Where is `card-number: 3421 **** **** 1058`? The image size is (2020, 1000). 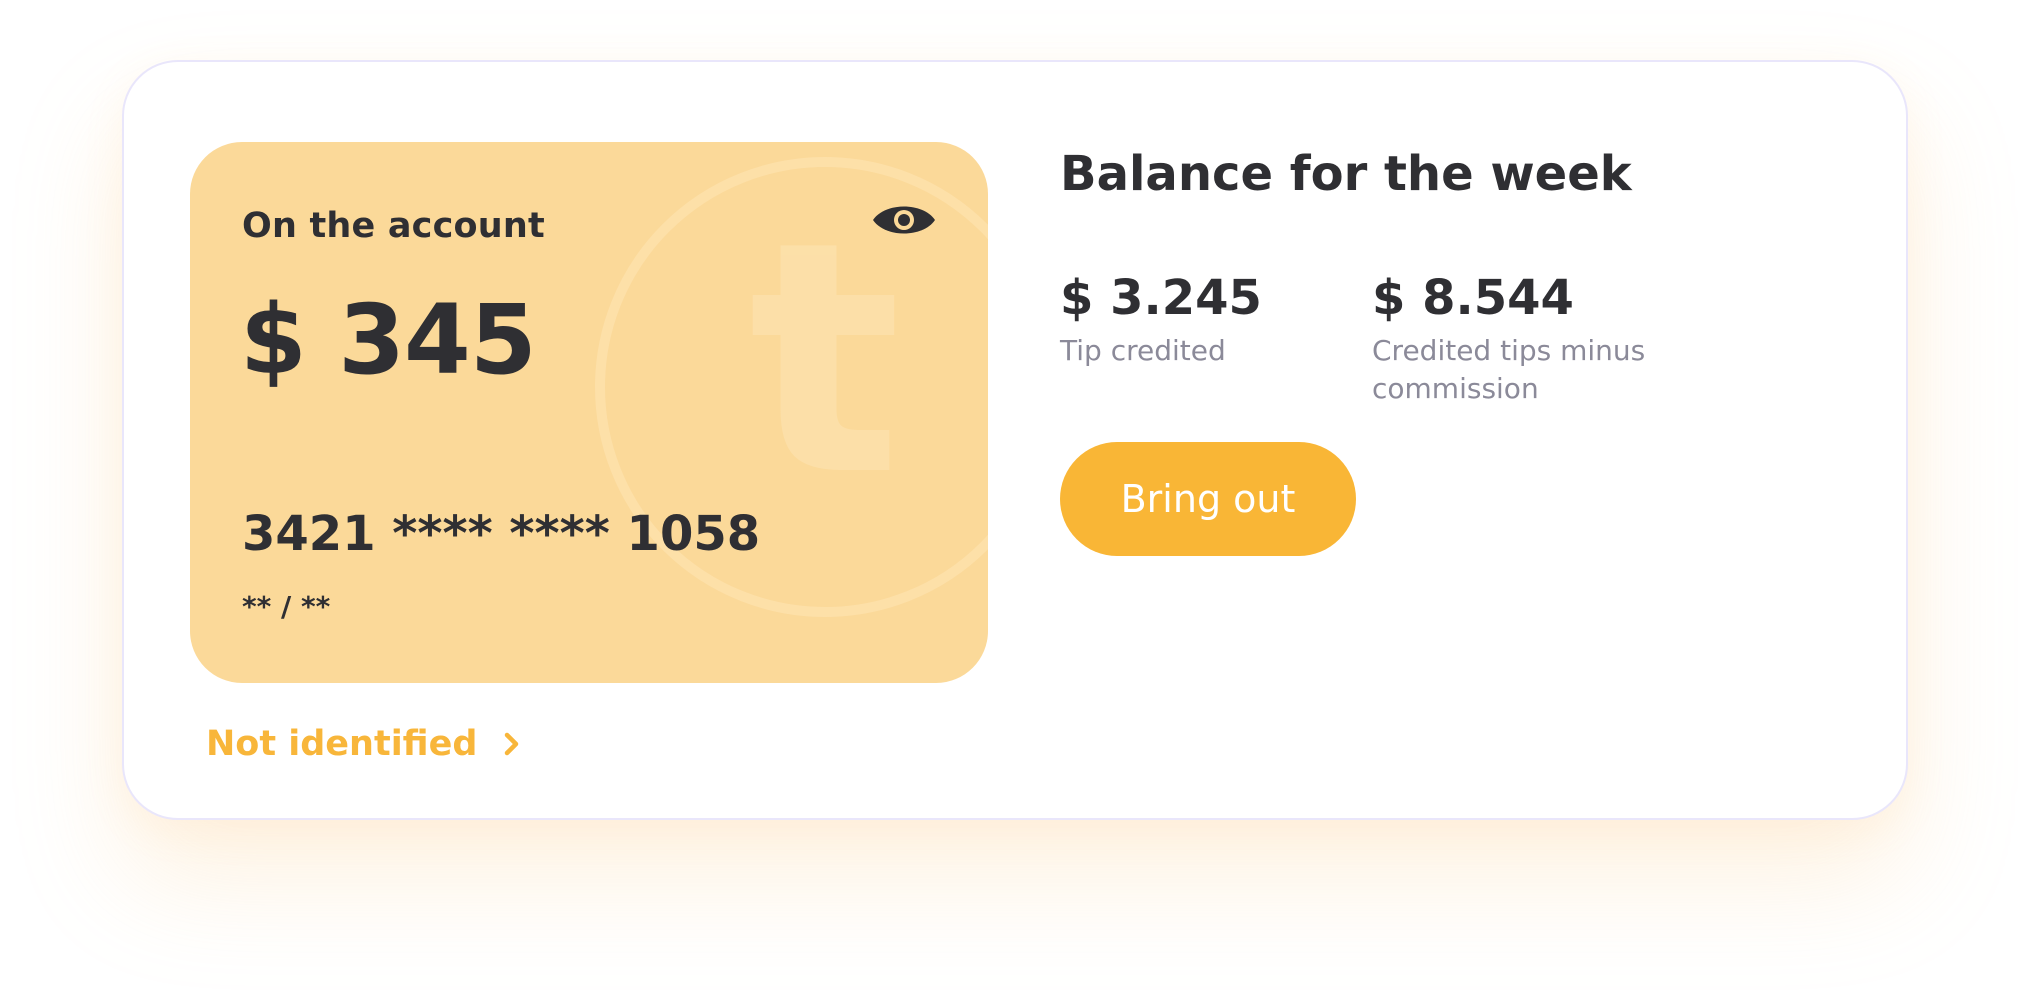 card-number: 3421 **** **** 1058 is located at coordinates (501, 534).